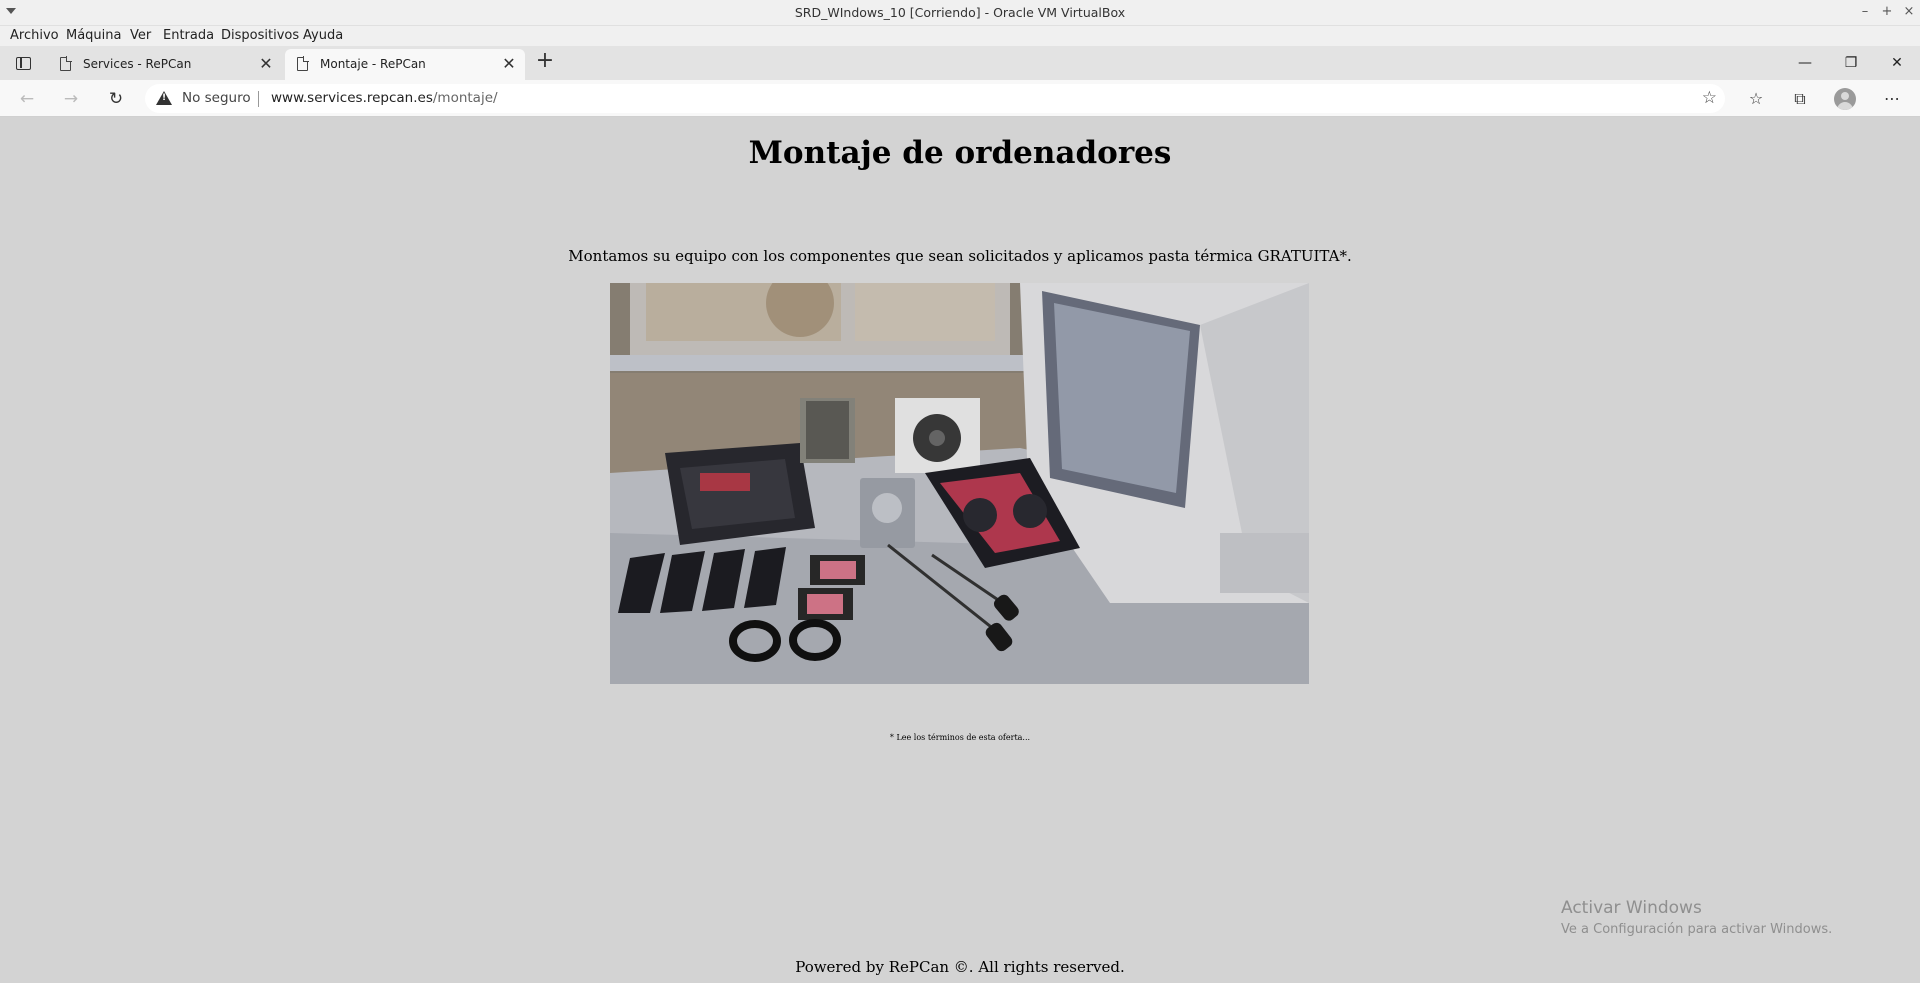 The width and height of the screenshot is (1920, 983). What do you see at coordinates (465, 98) in the screenshot?
I see `url-path: /montaje/` at bounding box center [465, 98].